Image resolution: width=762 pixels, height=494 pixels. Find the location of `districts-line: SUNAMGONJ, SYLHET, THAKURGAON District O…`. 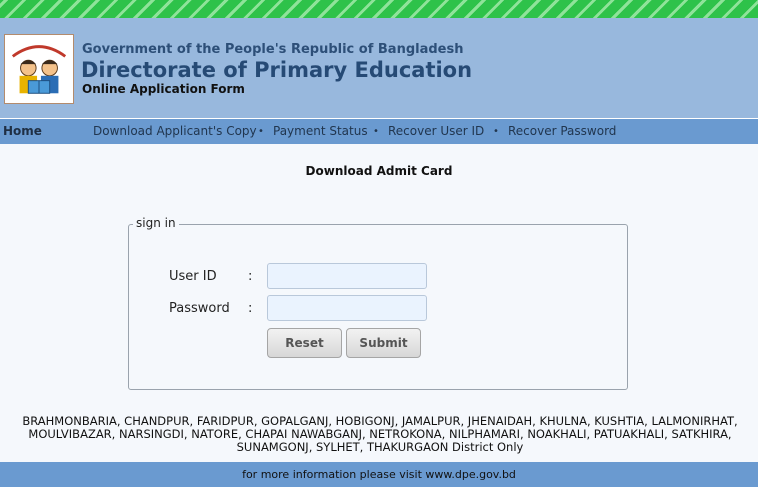

districts-line: SUNAMGONJ, SYLHET, THAKURGAON District O… is located at coordinates (380, 447).